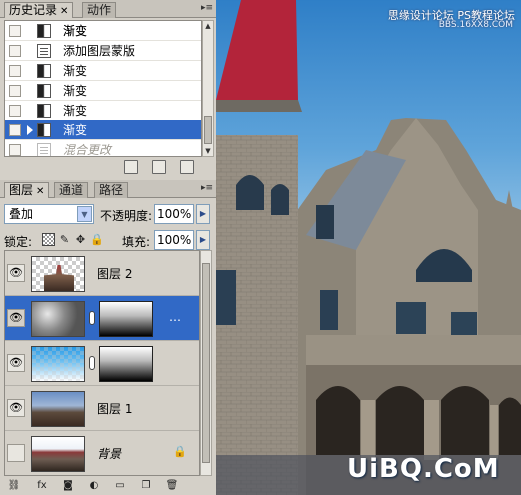 The height and width of the screenshot is (495, 521). I want to click on document-icon, so click(44, 51).